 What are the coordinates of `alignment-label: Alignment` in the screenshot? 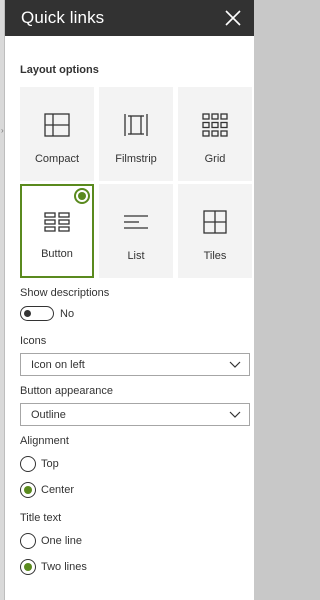 It's located at (44, 441).